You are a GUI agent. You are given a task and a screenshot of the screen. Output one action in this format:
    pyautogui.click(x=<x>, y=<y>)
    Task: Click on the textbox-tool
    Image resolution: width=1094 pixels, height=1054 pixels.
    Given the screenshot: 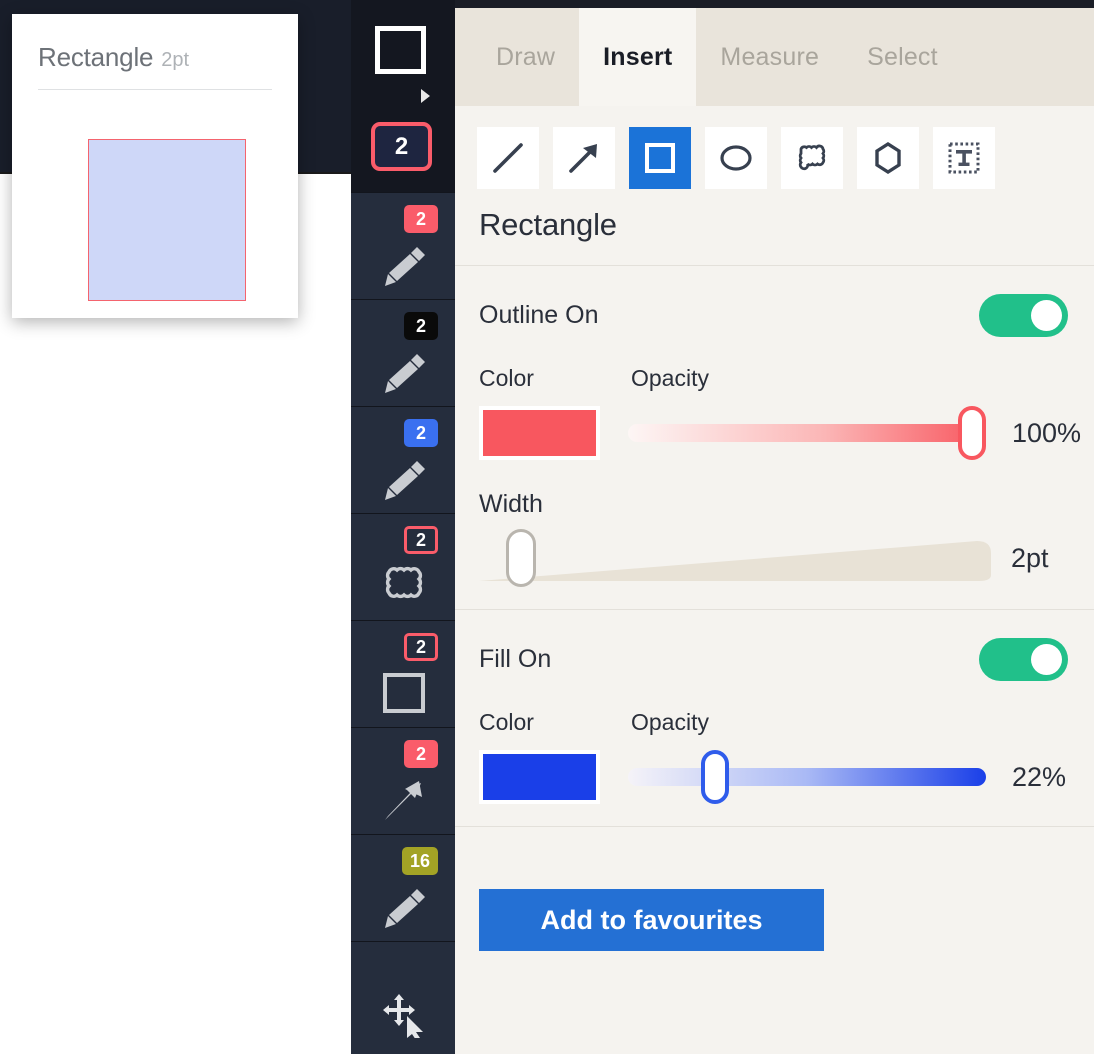 What is the action you would take?
    pyautogui.click(x=964, y=158)
    